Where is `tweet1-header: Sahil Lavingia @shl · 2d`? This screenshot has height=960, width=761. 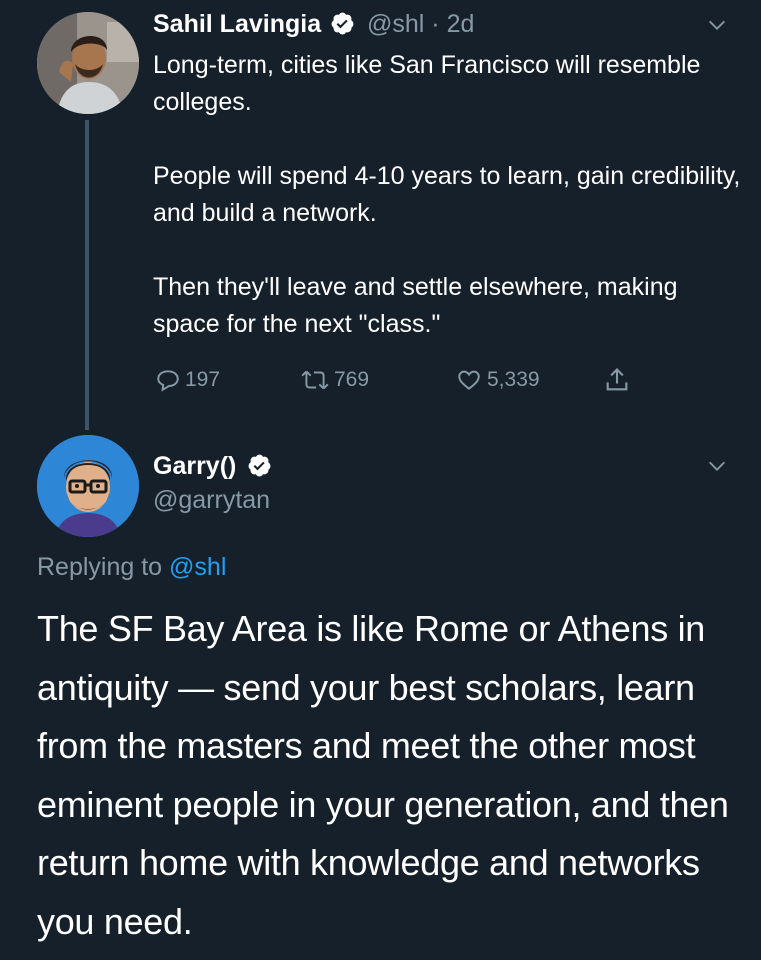
tweet1-header: Sahil Lavingia @shl · 2d is located at coordinates (313, 24).